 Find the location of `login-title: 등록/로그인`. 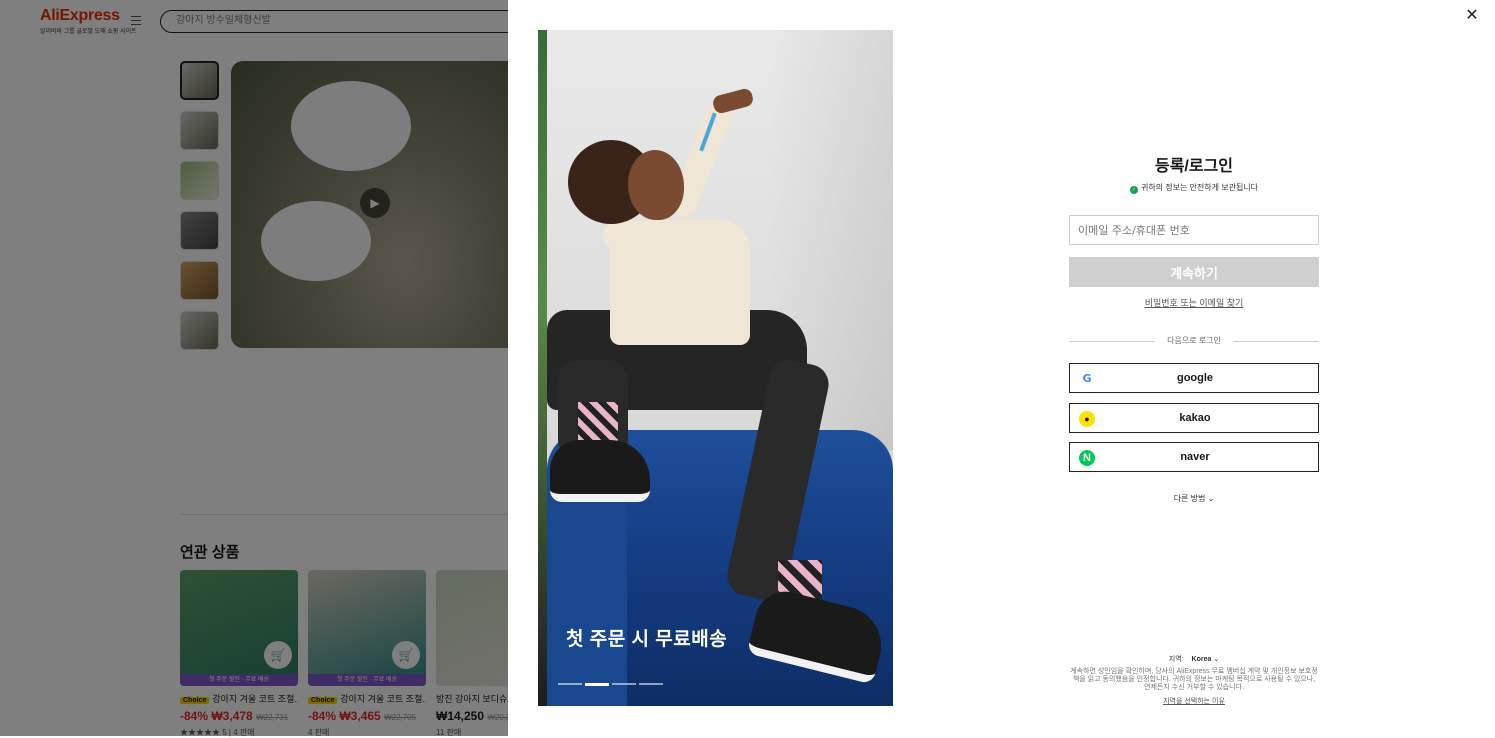

login-title: 등록/로그인 is located at coordinates (1194, 166).